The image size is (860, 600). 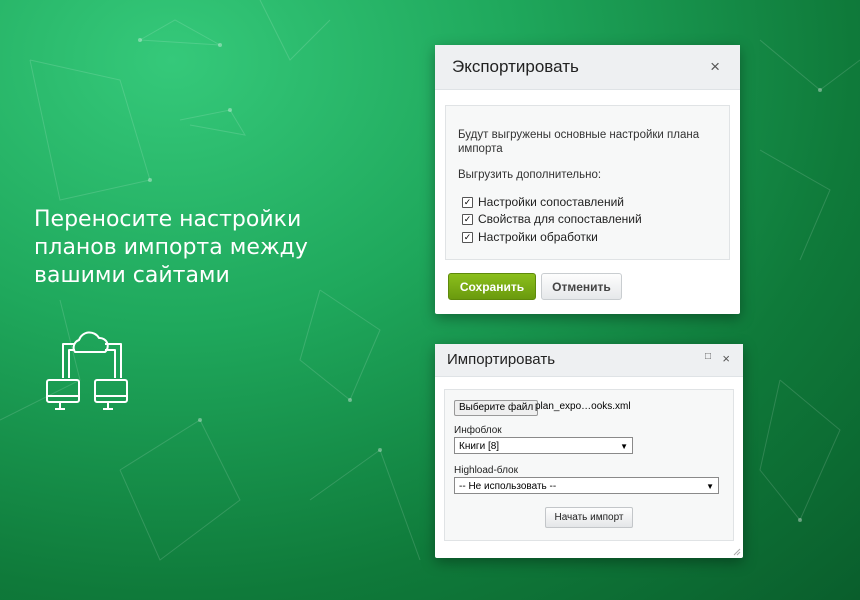 I want to click on checkbox-processing: ✓ Настройки обработки, so click(x=530, y=237).